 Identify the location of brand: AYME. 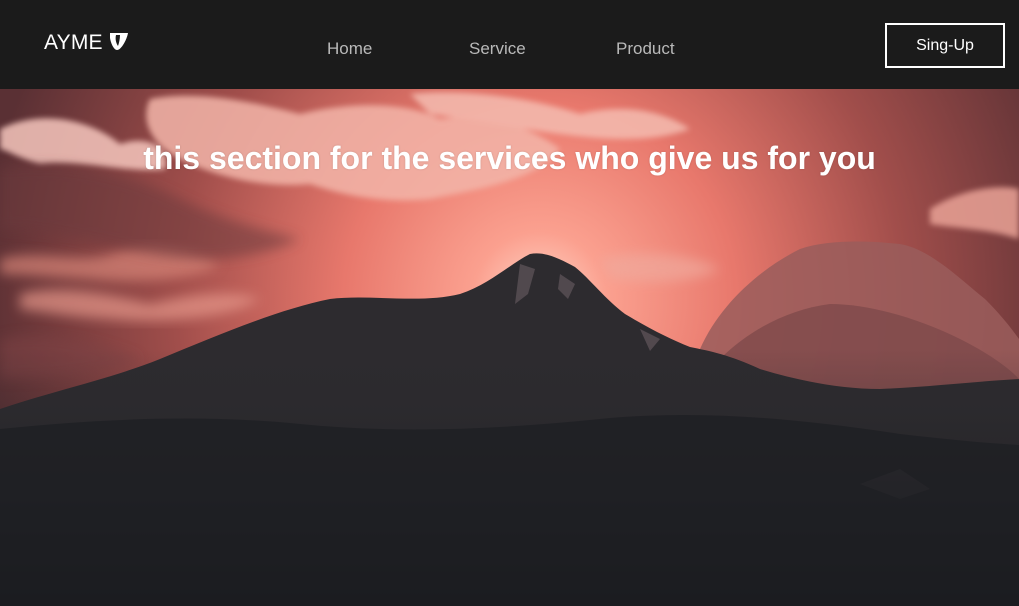
(87, 43).